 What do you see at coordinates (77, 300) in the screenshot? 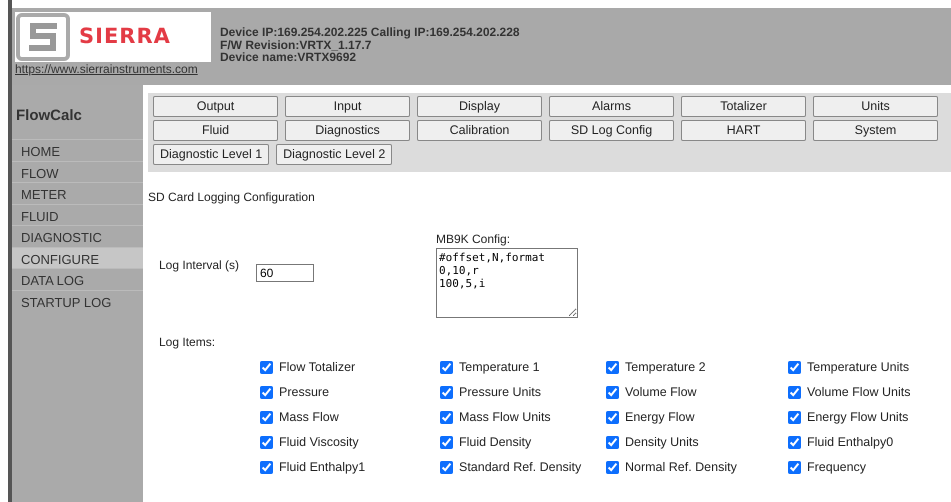
I see `sidebar-item: STARTUP LOG` at bounding box center [77, 300].